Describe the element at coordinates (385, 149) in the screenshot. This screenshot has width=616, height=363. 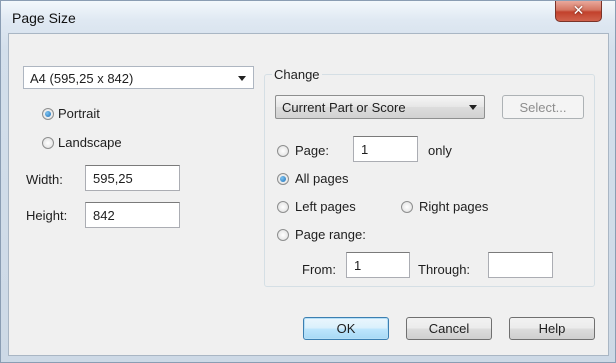
I see `page-number-input: 1` at that location.